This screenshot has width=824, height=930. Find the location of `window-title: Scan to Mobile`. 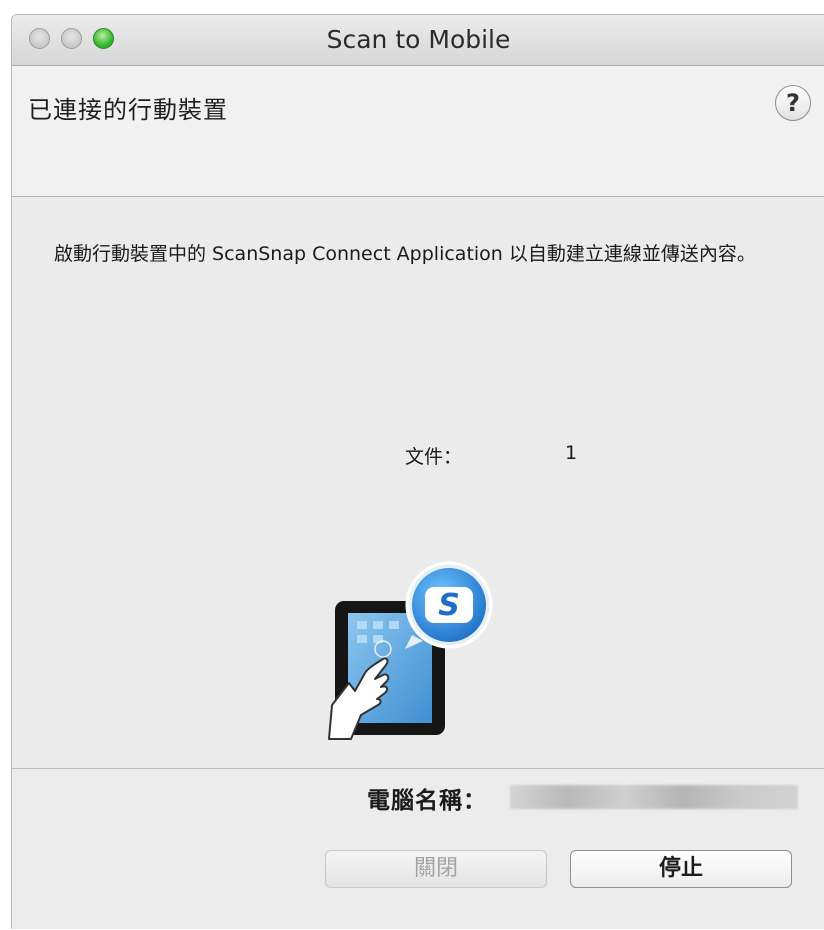

window-title: Scan to Mobile is located at coordinates (418, 39).